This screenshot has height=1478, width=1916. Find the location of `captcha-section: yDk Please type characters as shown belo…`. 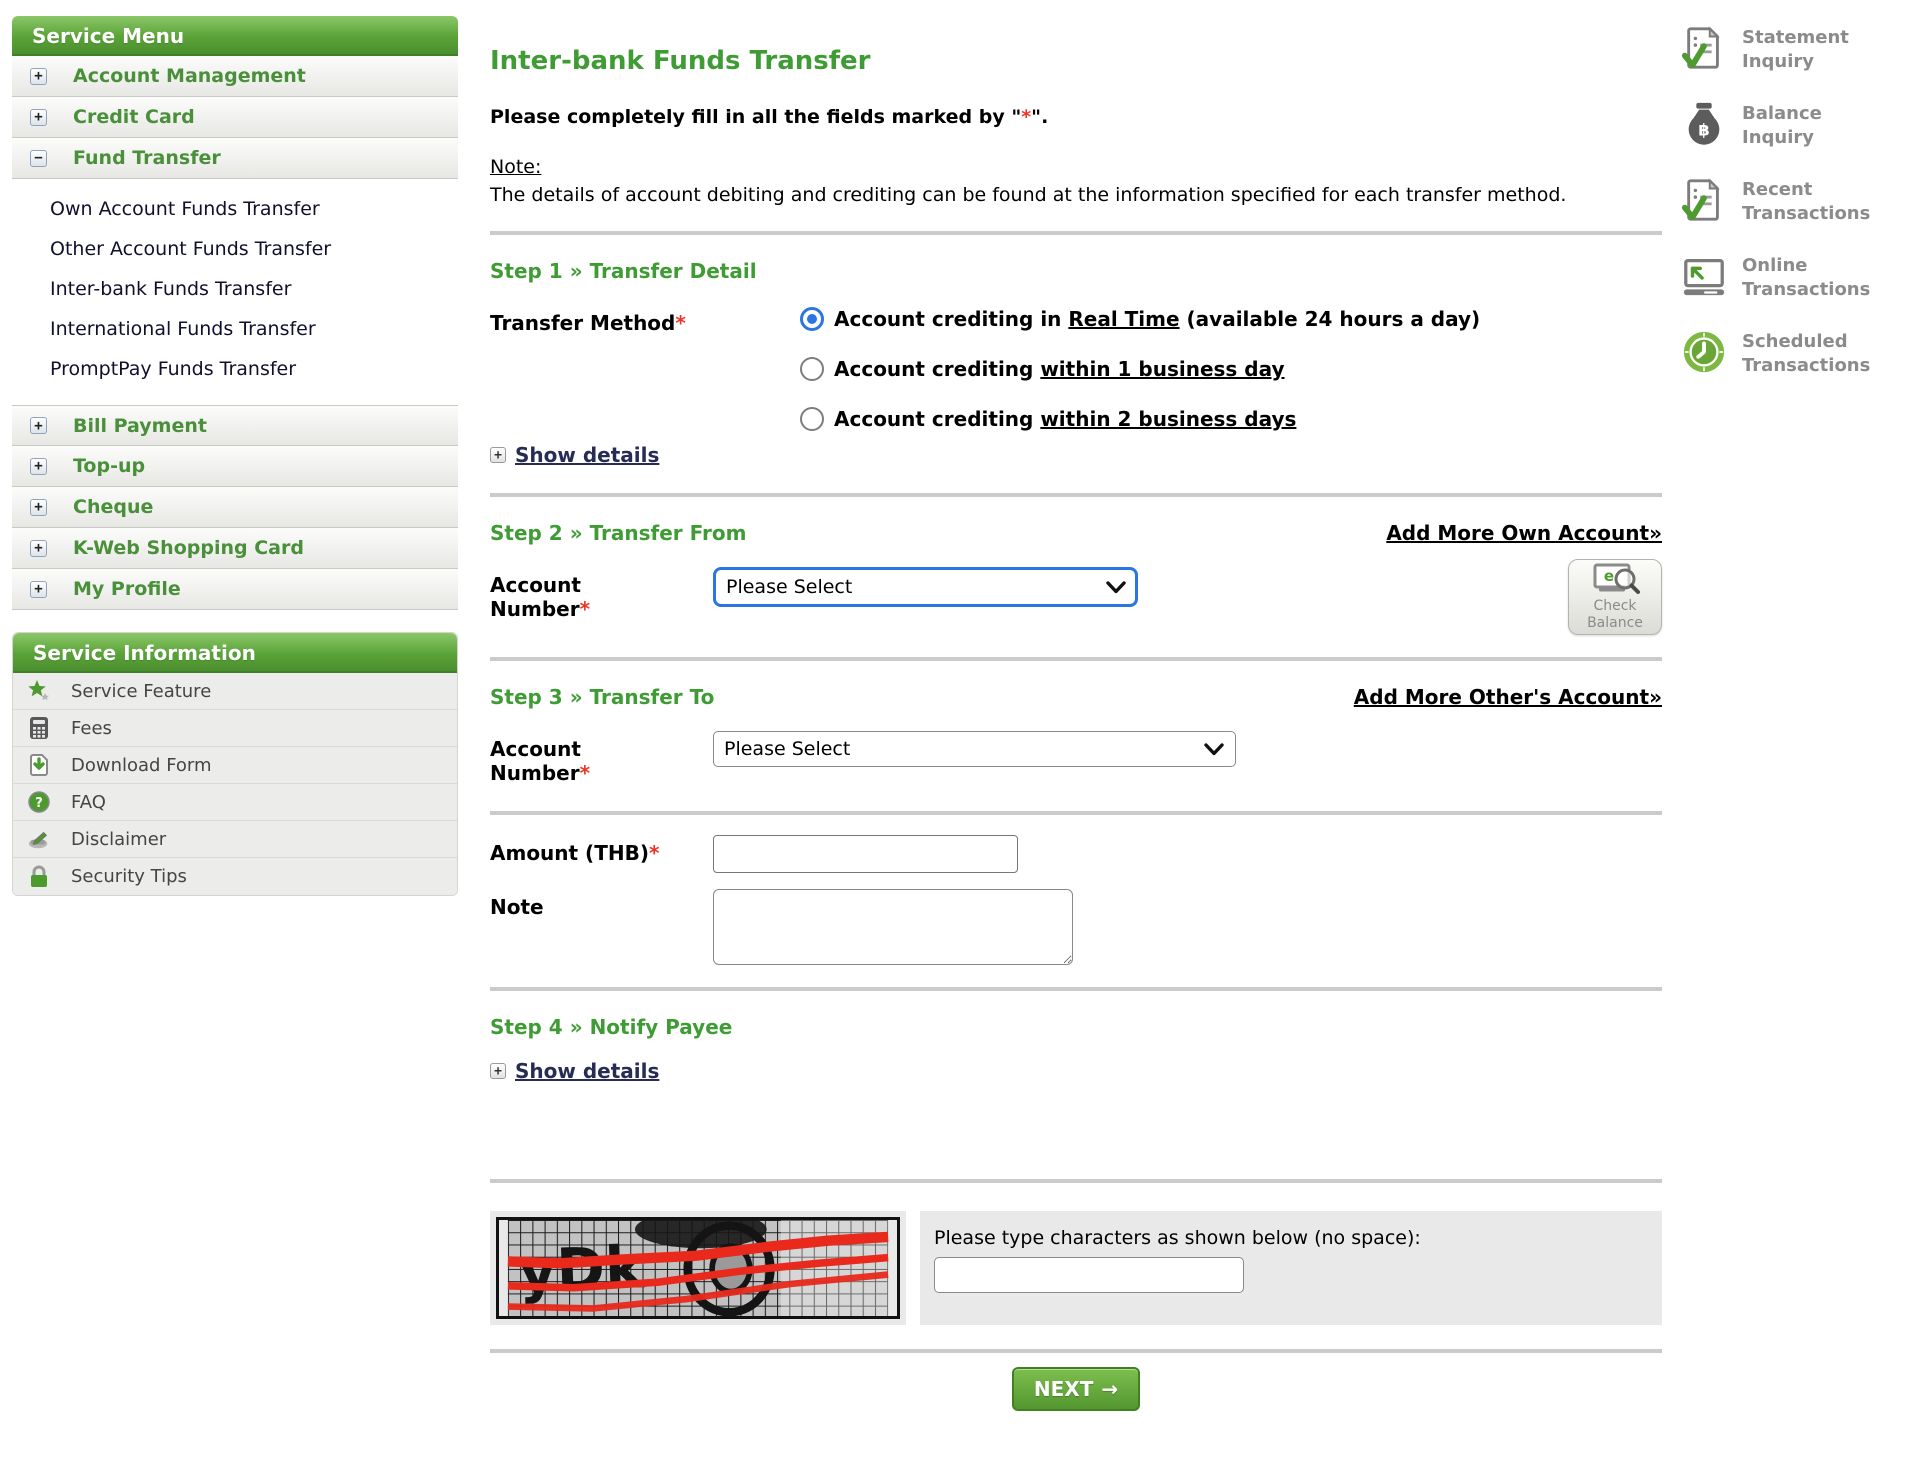

captcha-section: yDk Please type characters as shown belo… is located at coordinates (1076, 1268).